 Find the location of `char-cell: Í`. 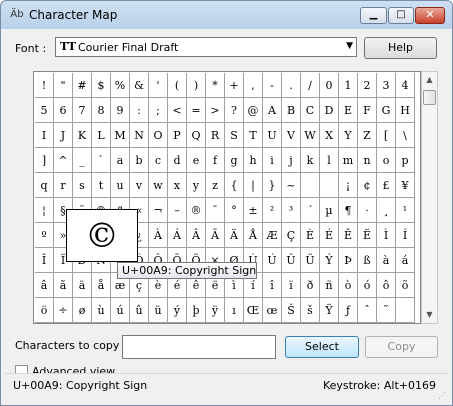

char-cell: Í is located at coordinates (405, 235).